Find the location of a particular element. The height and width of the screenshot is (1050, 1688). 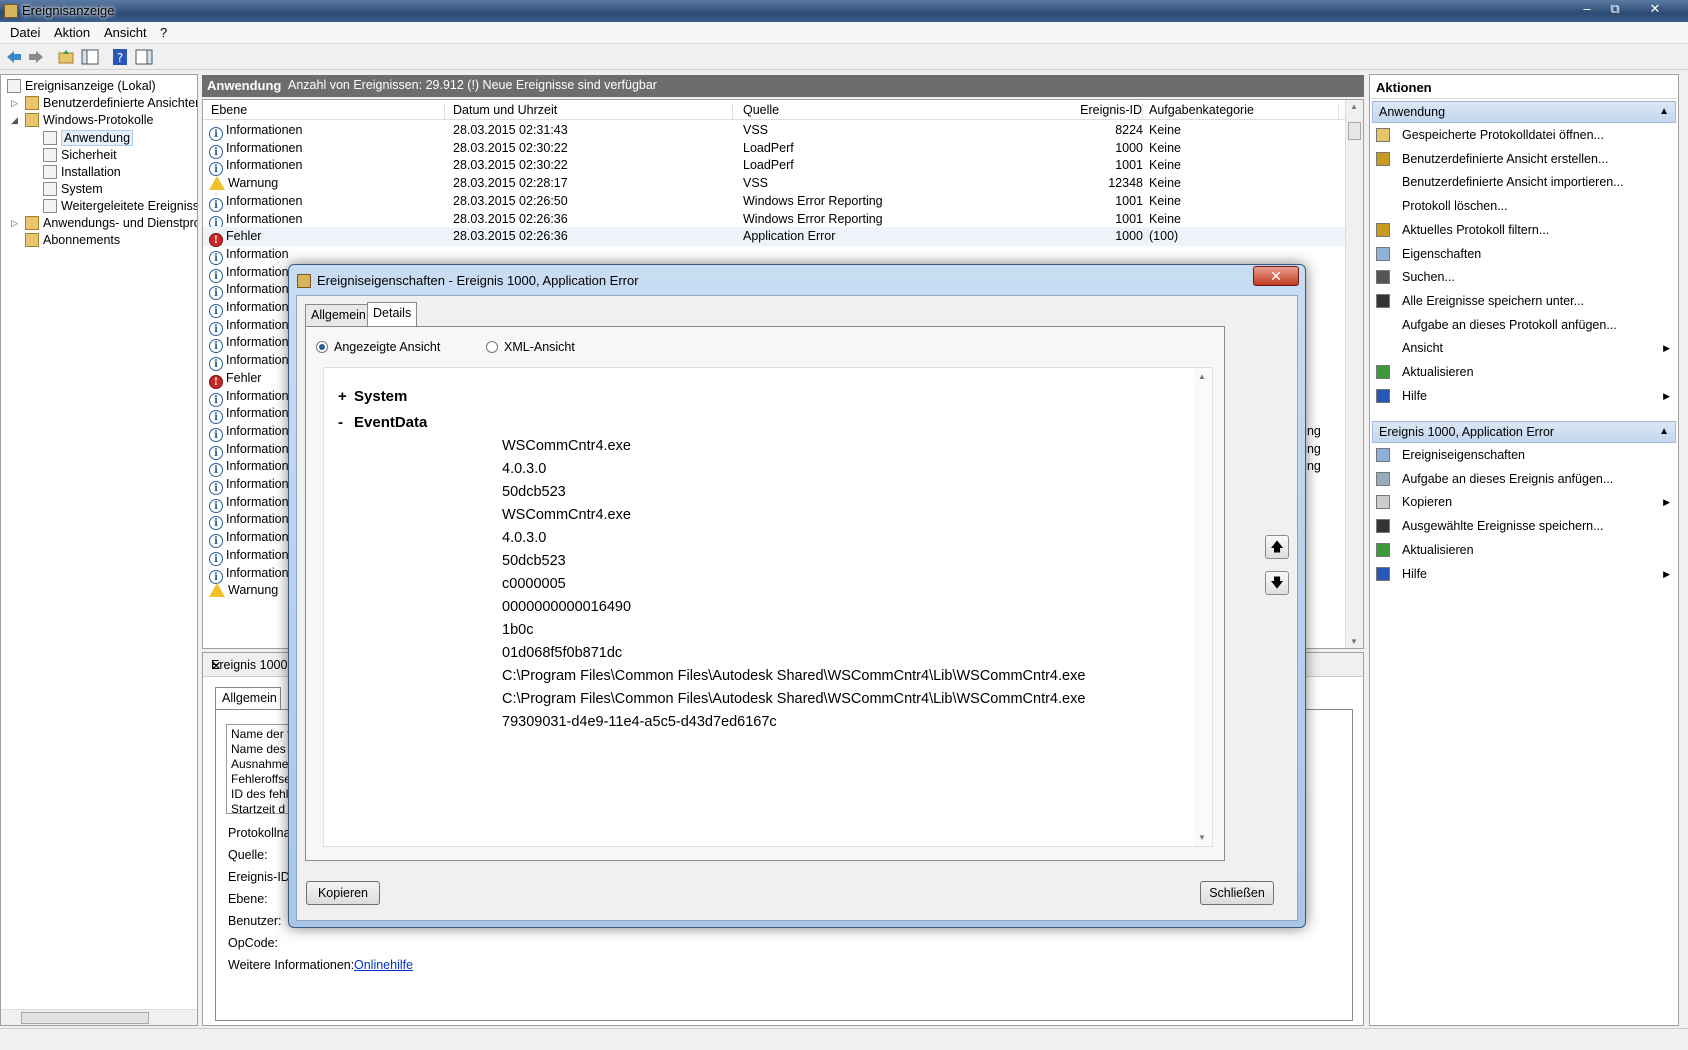

collapse-icon: ◢ is located at coordinates (14, 120).